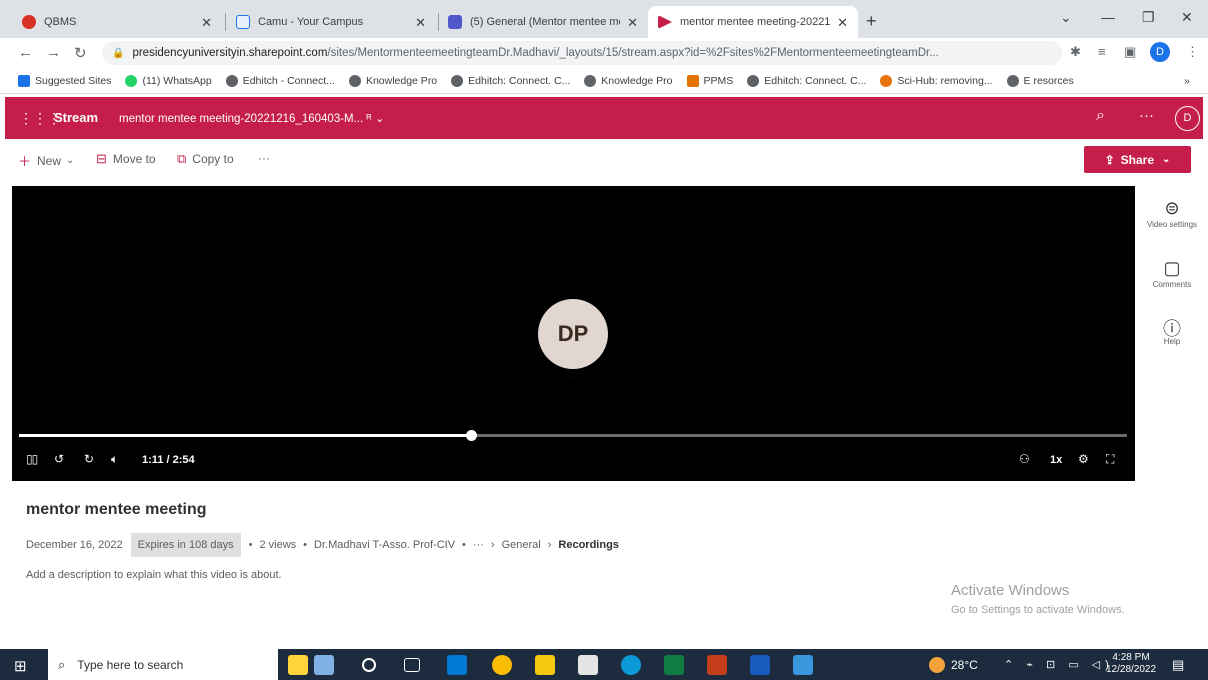 The image size is (1208, 680). I want to click on bookmark-label: Knowledge Pro, so click(637, 80).